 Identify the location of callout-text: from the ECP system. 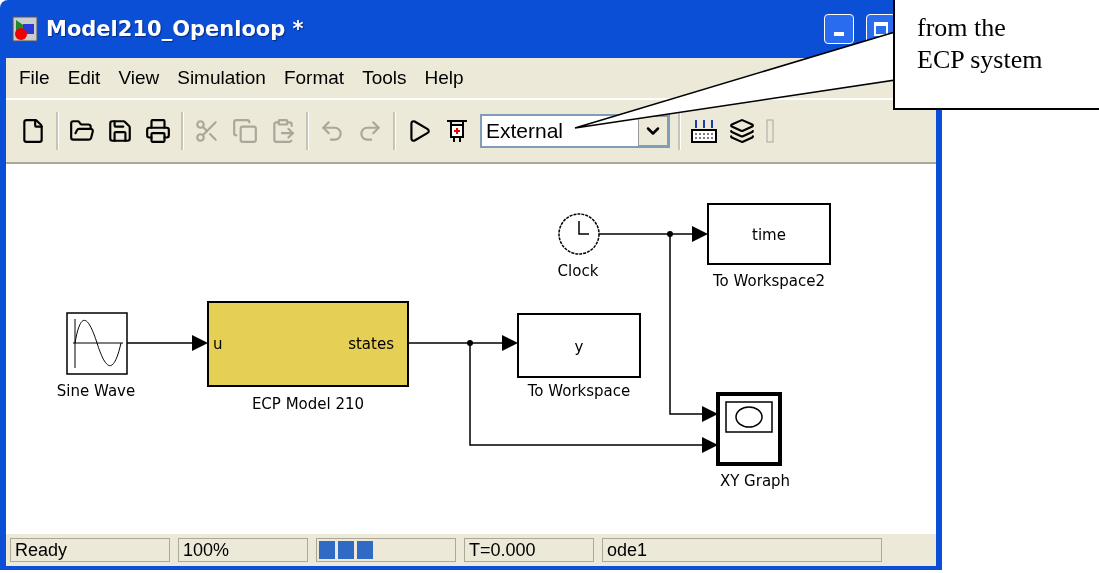
(980, 44).